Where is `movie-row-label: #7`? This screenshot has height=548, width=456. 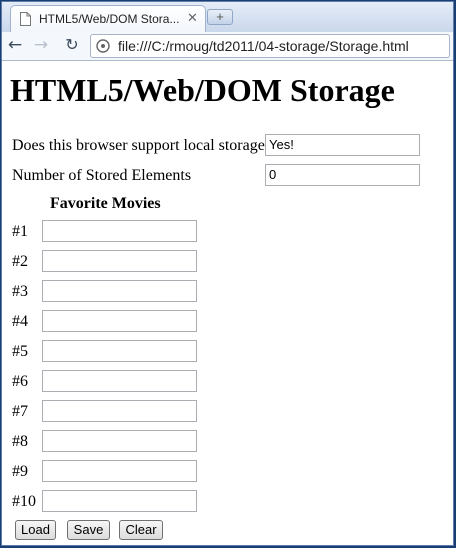 movie-row-label: #7 is located at coordinates (20, 411).